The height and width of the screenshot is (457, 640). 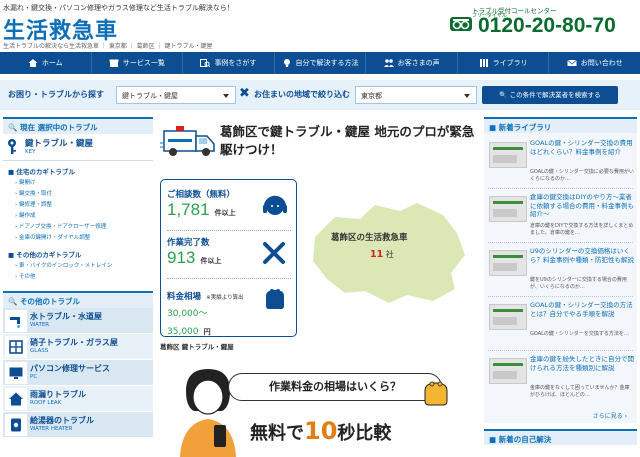 What do you see at coordinates (84, 277) in the screenshot?
I see `sub-link: その他` at bounding box center [84, 277].